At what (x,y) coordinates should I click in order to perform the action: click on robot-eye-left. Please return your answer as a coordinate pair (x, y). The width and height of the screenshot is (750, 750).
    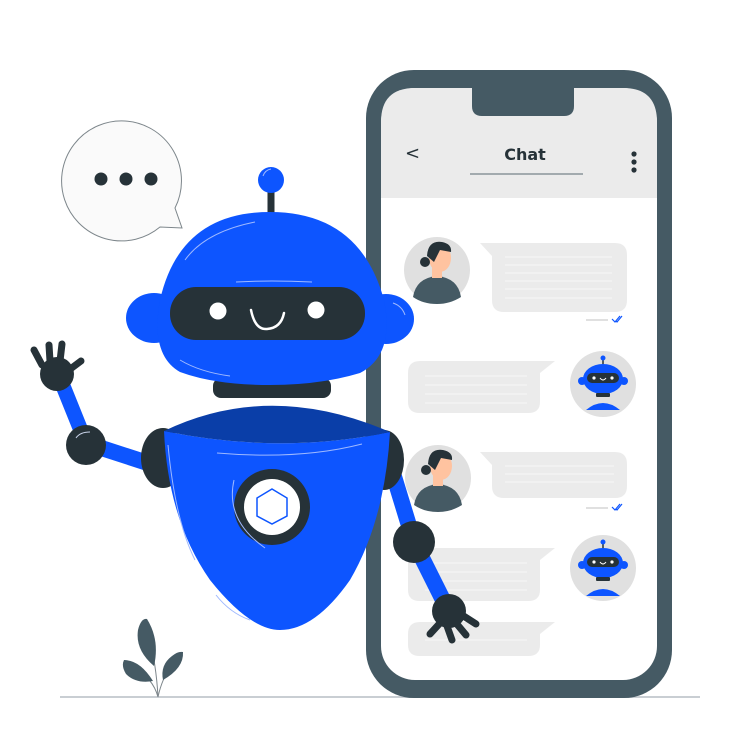
    Looking at the image, I should click on (218, 311).